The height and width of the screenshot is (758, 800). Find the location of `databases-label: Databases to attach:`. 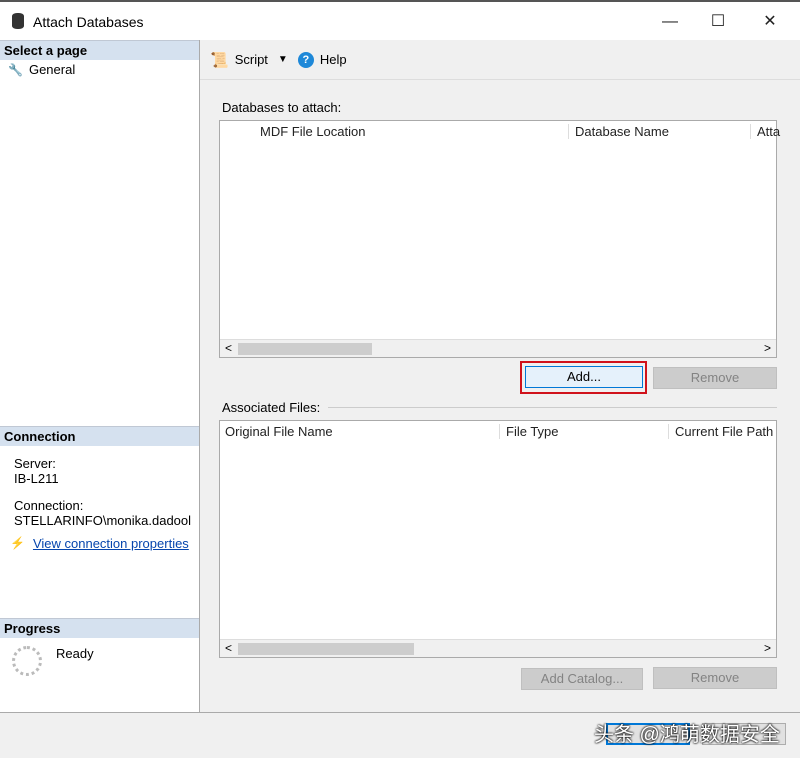

databases-label: Databases to attach: is located at coordinates (282, 107).